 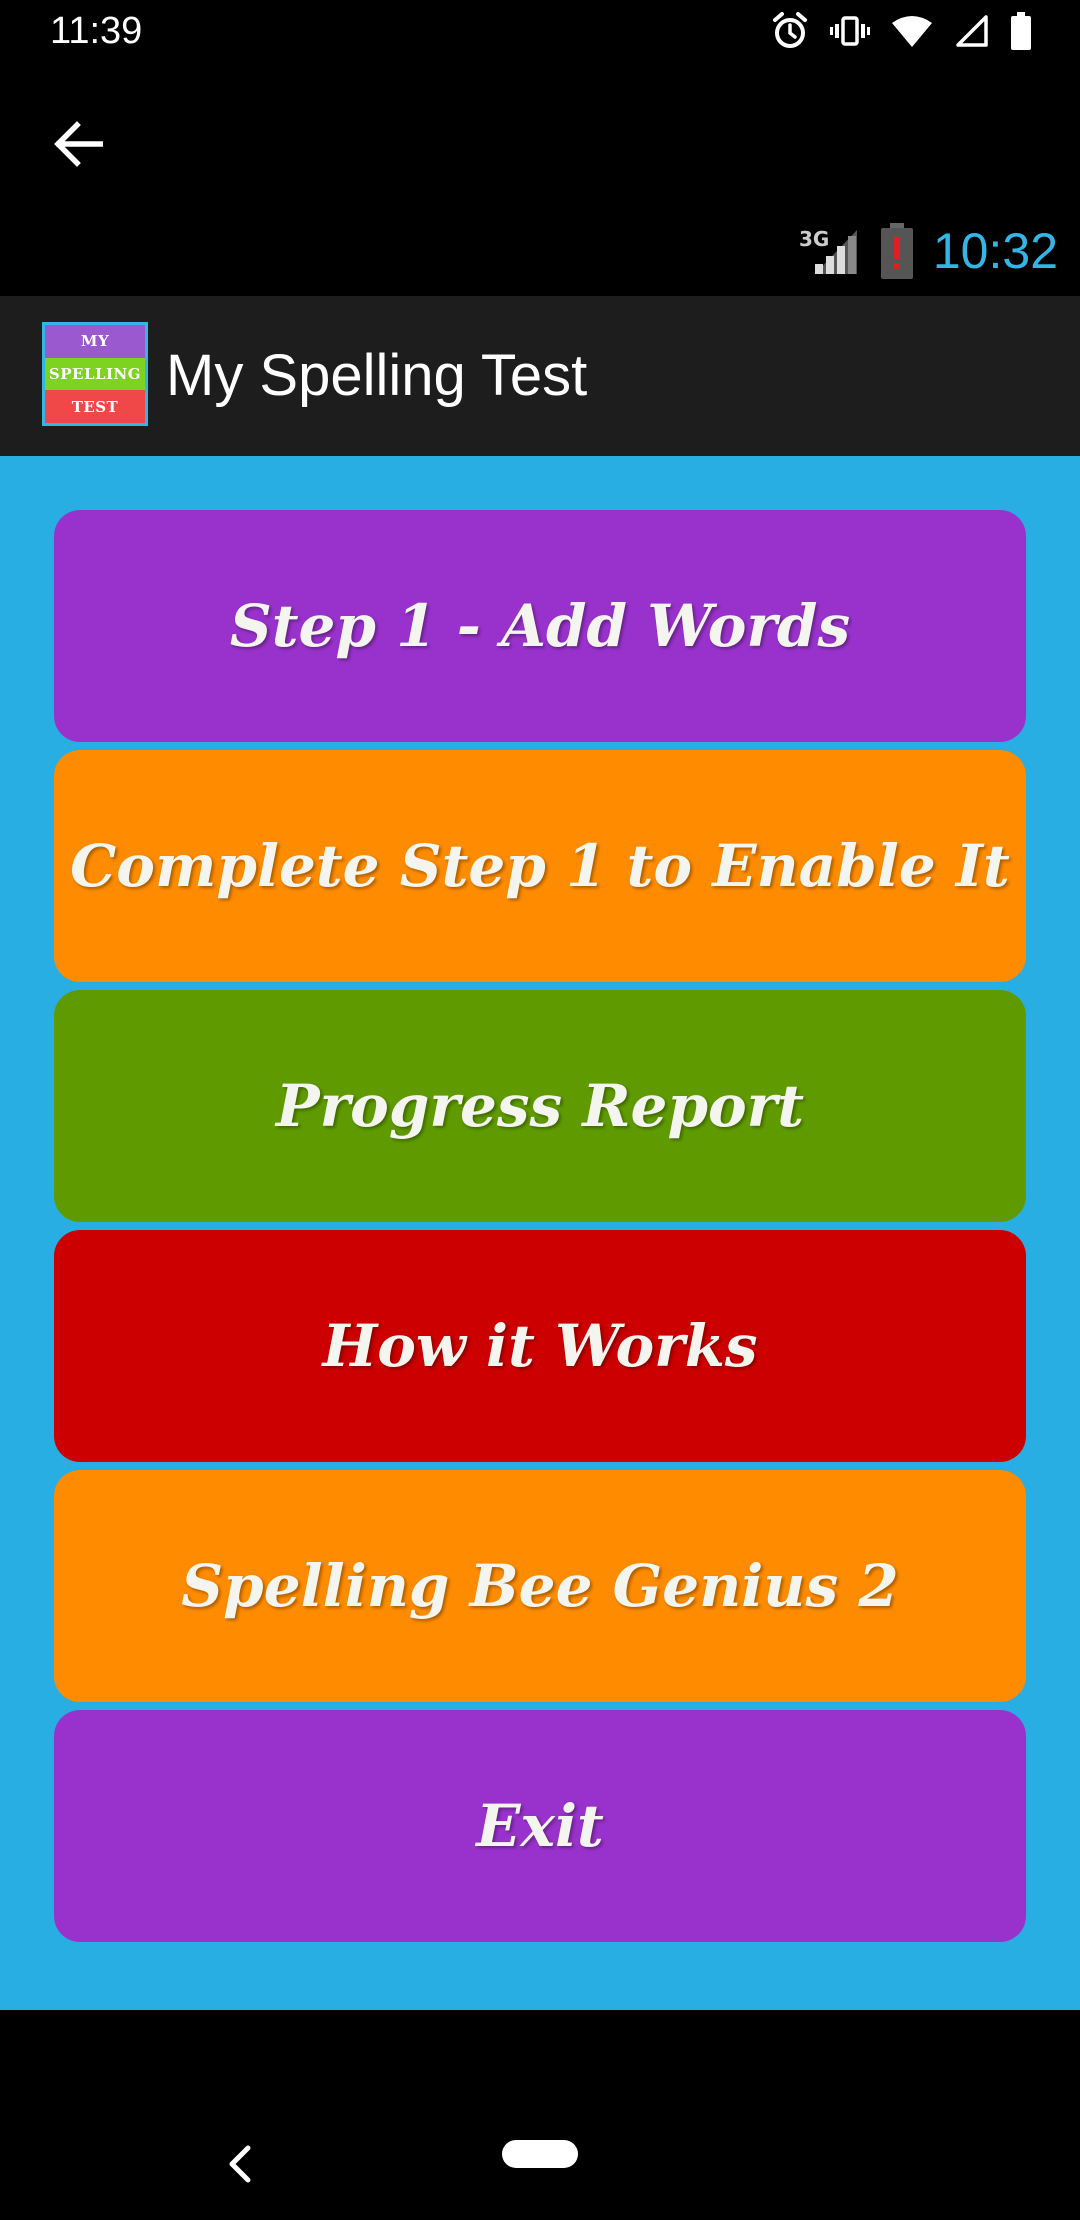 What do you see at coordinates (95, 341) in the screenshot?
I see `logo-line-1: MY` at bounding box center [95, 341].